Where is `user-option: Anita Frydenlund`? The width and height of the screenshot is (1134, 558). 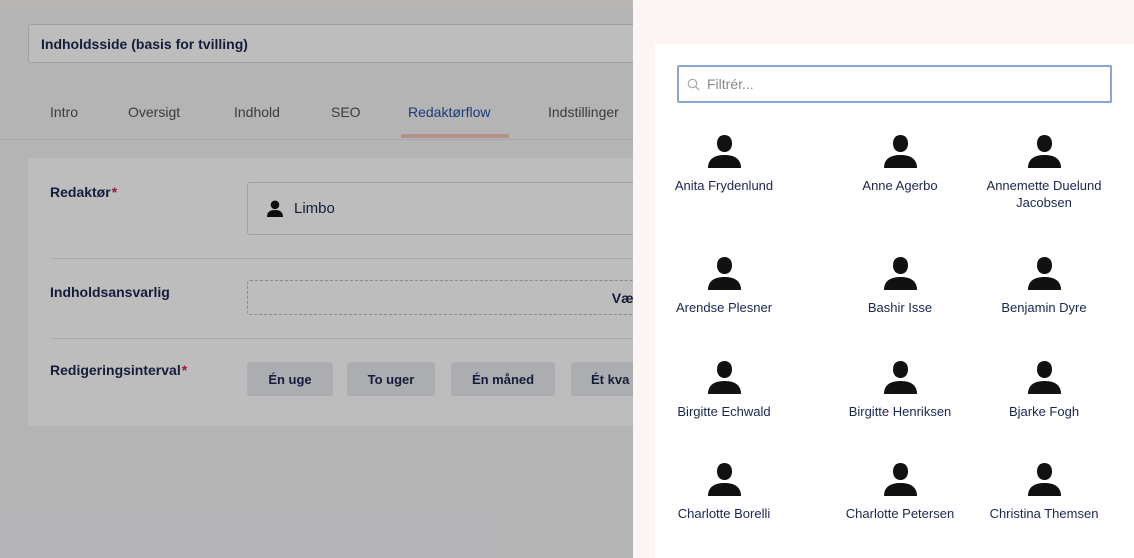 user-option: Anita Frydenlund is located at coordinates (724, 164).